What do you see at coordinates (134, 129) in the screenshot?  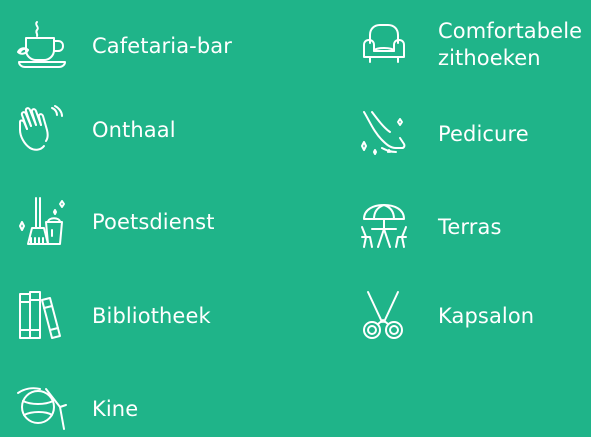 I see `facility-label: Onthaal` at bounding box center [134, 129].